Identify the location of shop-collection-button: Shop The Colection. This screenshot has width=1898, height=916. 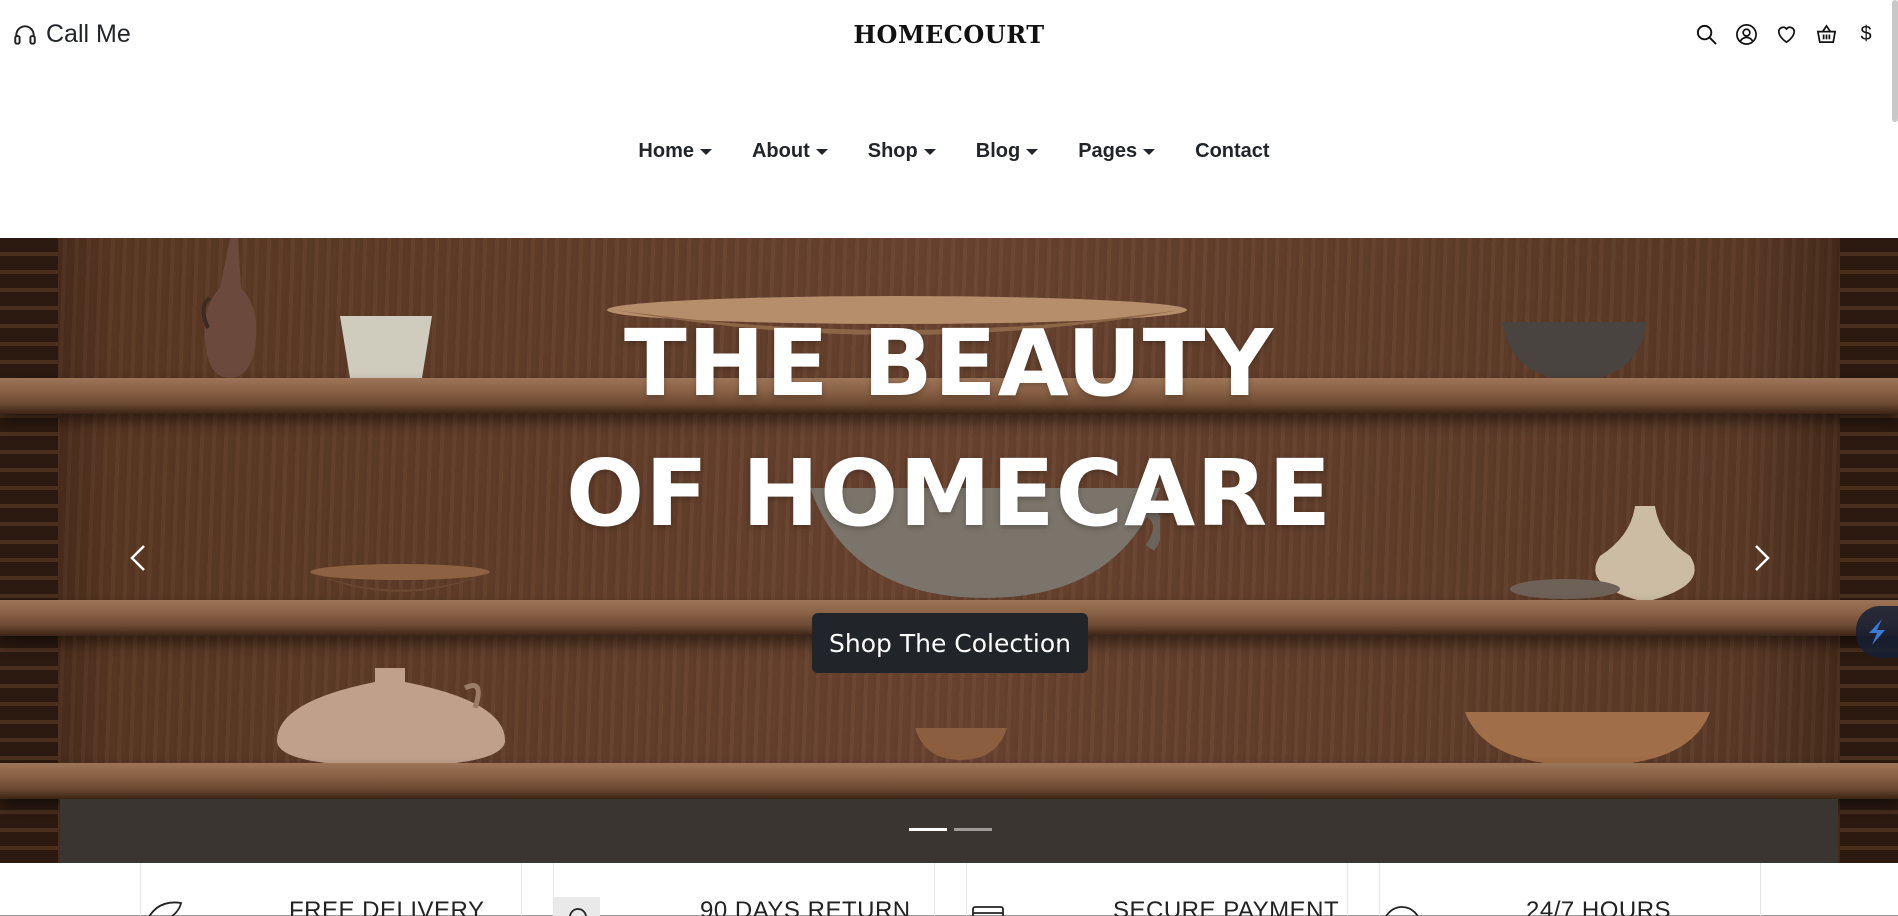
(950, 643).